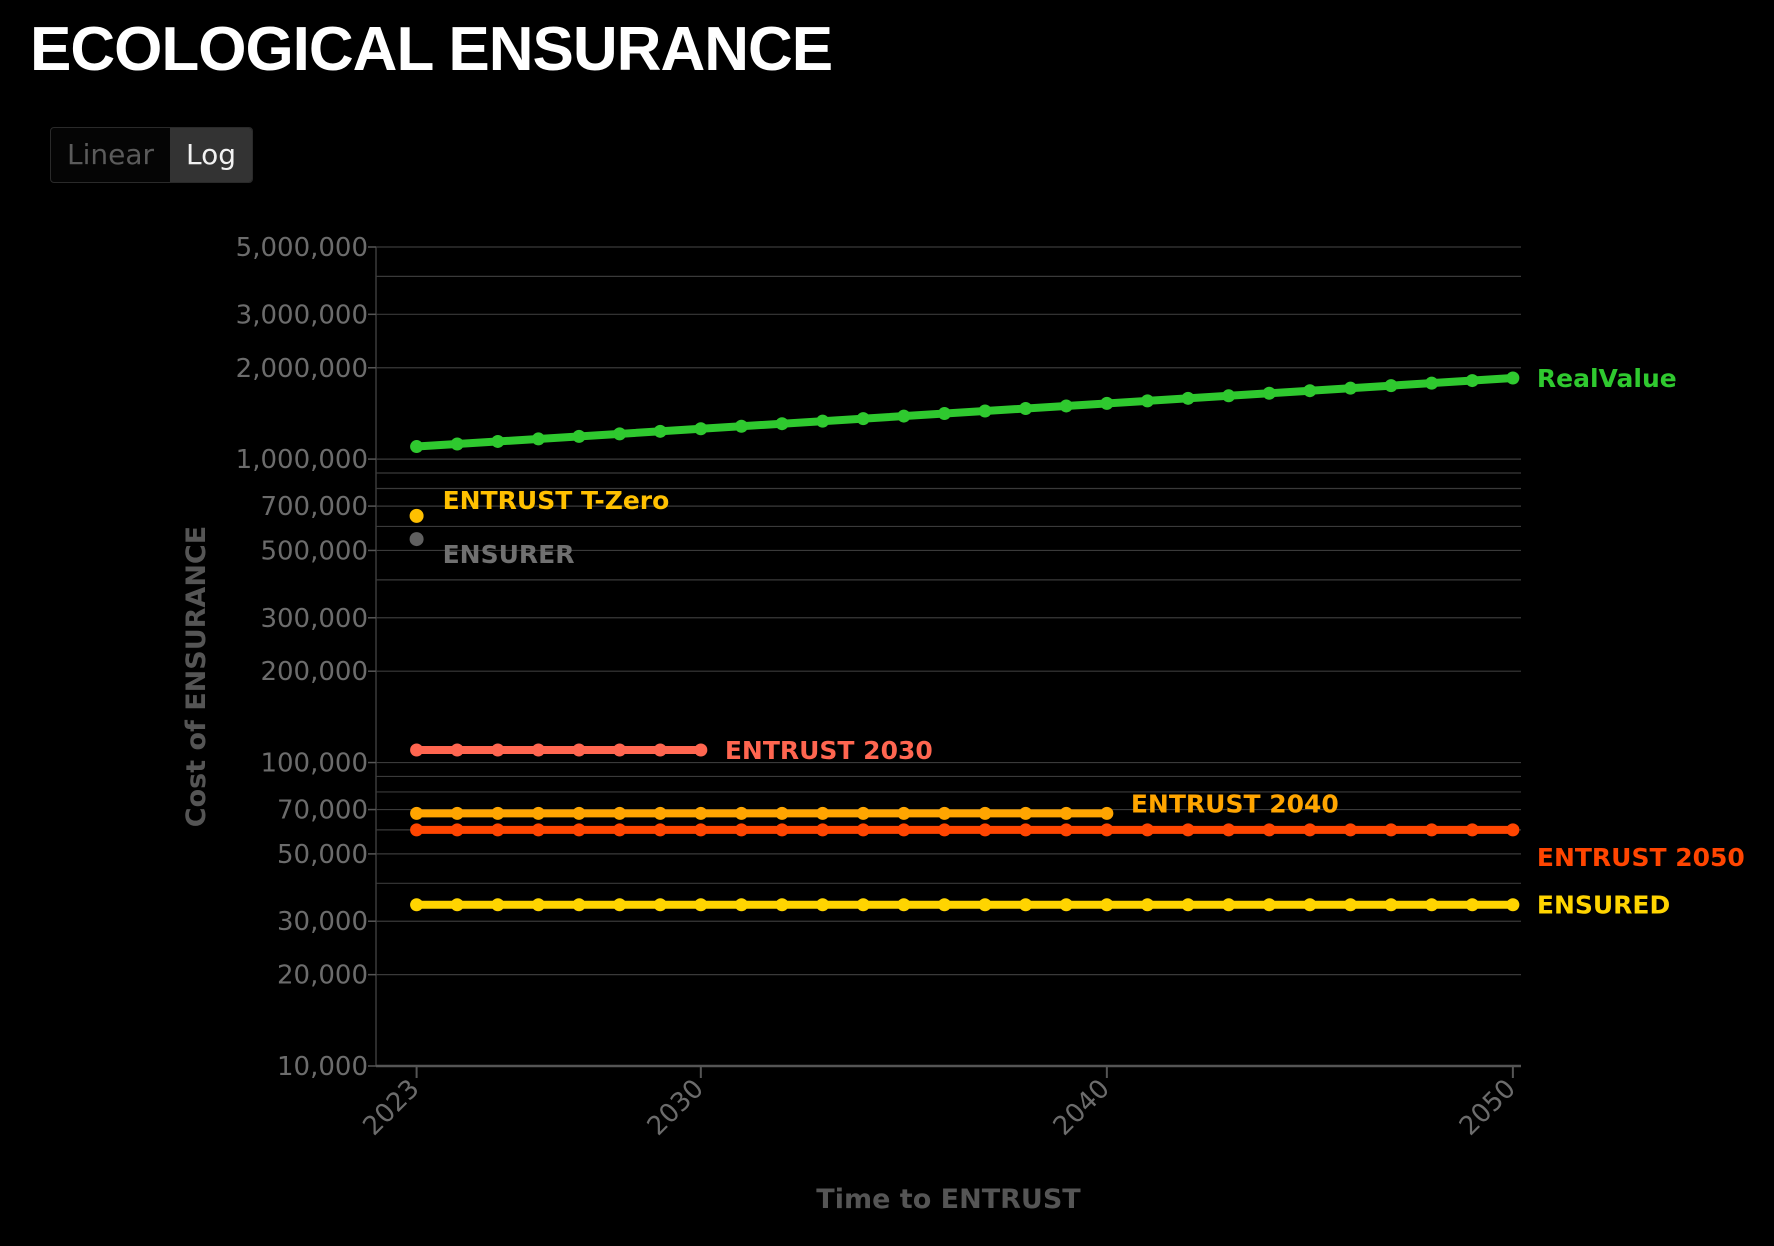 The image size is (1774, 1246). Describe the element at coordinates (676, 1108) in the screenshot. I see `x-tick-label: 2030` at that location.